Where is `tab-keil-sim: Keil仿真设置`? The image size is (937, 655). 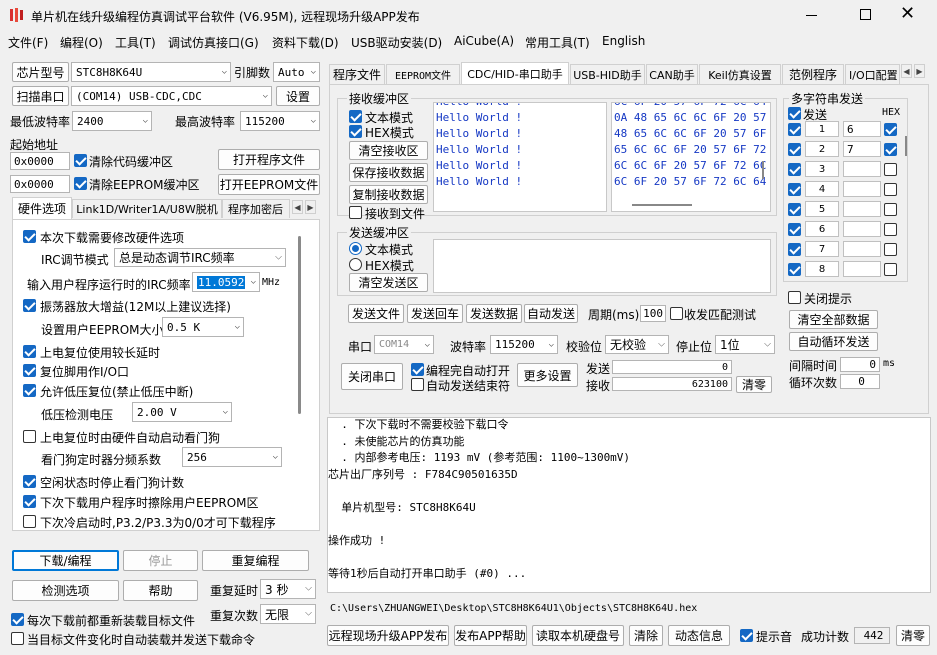
tab-keil-sim: Keil仿真设置 is located at coordinates (740, 74).